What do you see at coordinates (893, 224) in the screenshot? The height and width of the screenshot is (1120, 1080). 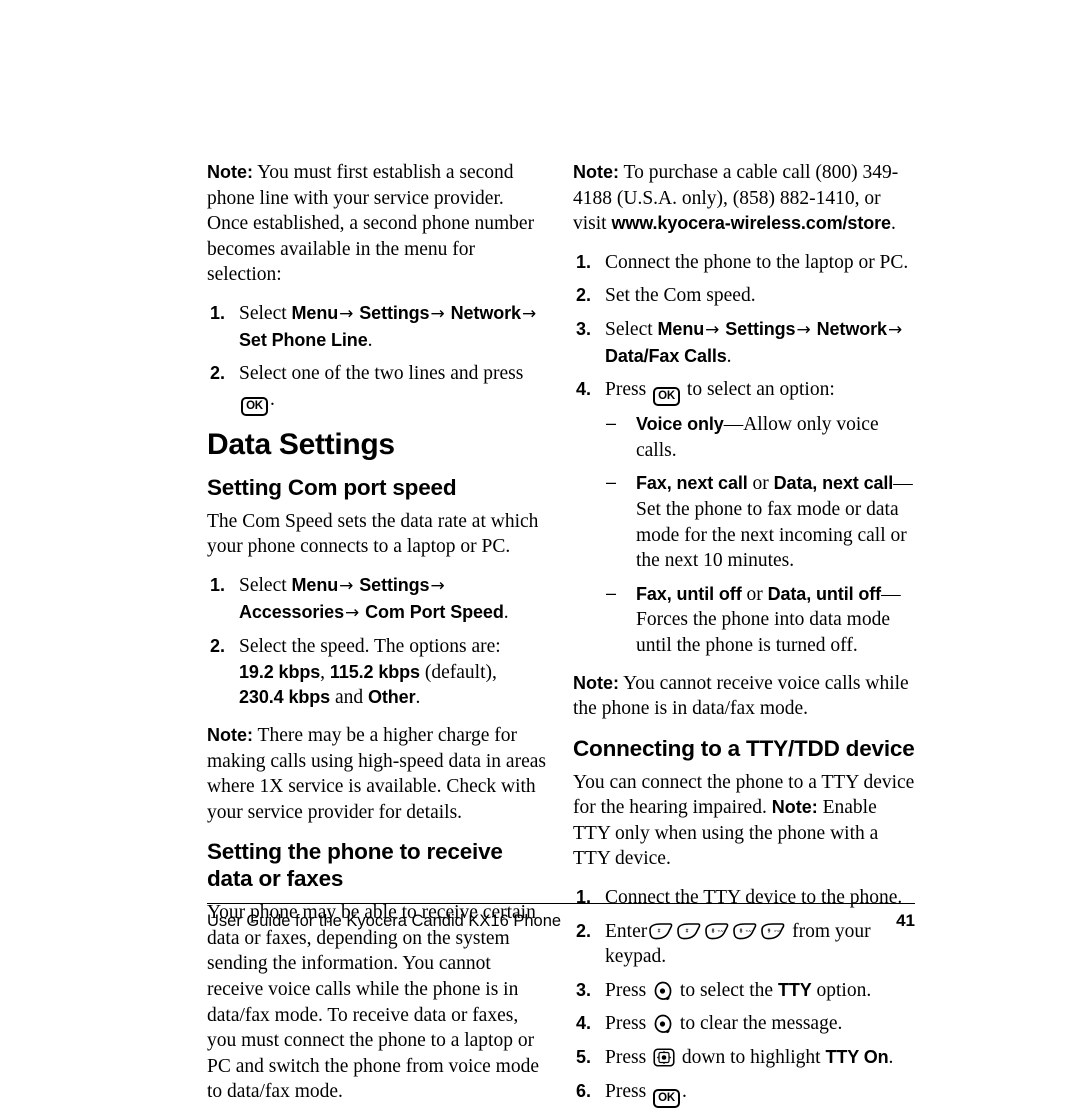 I see `note-trail: .` at bounding box center [893, 224].